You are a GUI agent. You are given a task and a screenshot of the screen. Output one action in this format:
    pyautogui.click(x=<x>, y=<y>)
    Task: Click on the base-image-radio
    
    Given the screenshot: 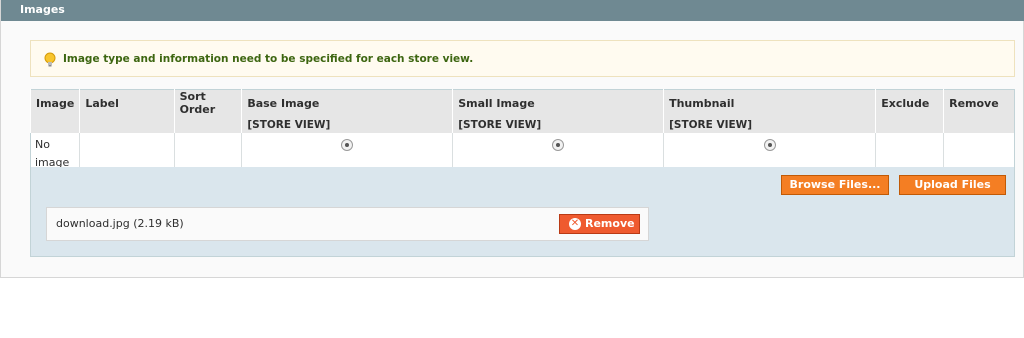 What is the action you would take?
    pyautogui.click(x=347, y=145)
    